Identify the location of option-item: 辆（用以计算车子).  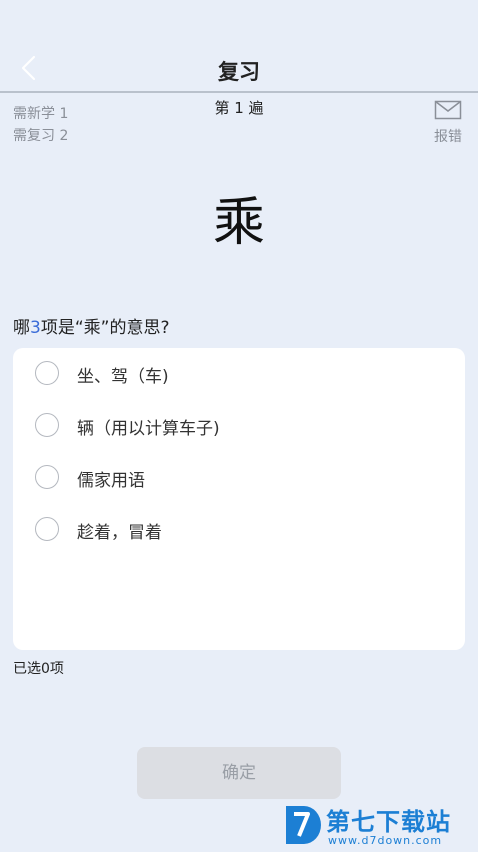
(239, 426).